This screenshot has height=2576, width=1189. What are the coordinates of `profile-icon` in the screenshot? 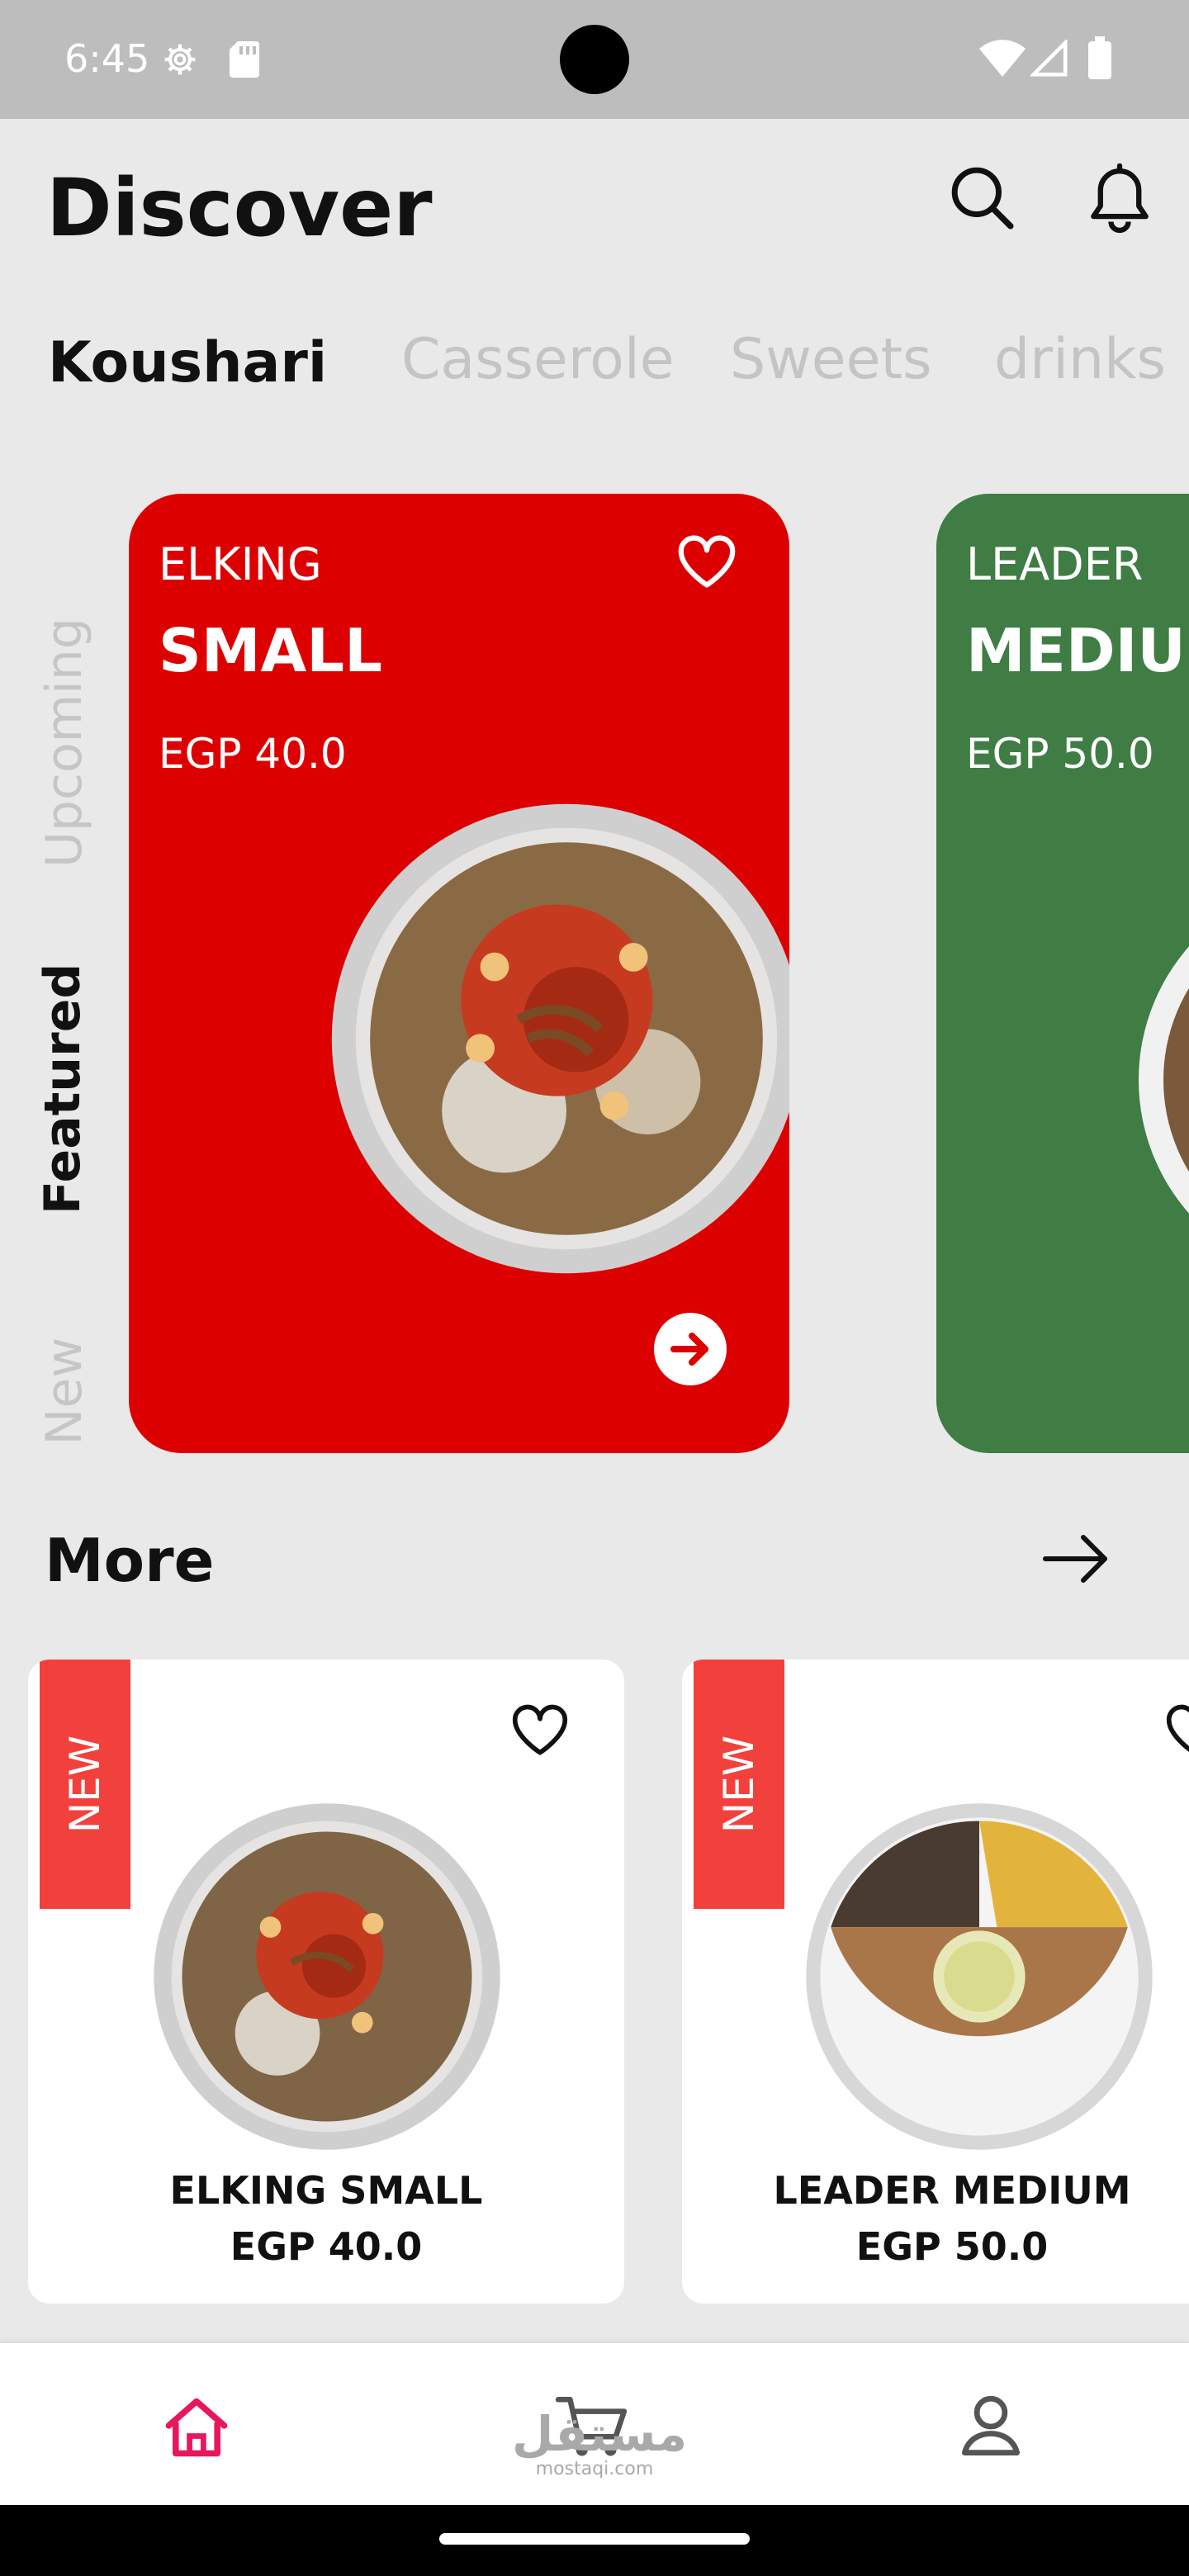 It's located at (990, 2426).